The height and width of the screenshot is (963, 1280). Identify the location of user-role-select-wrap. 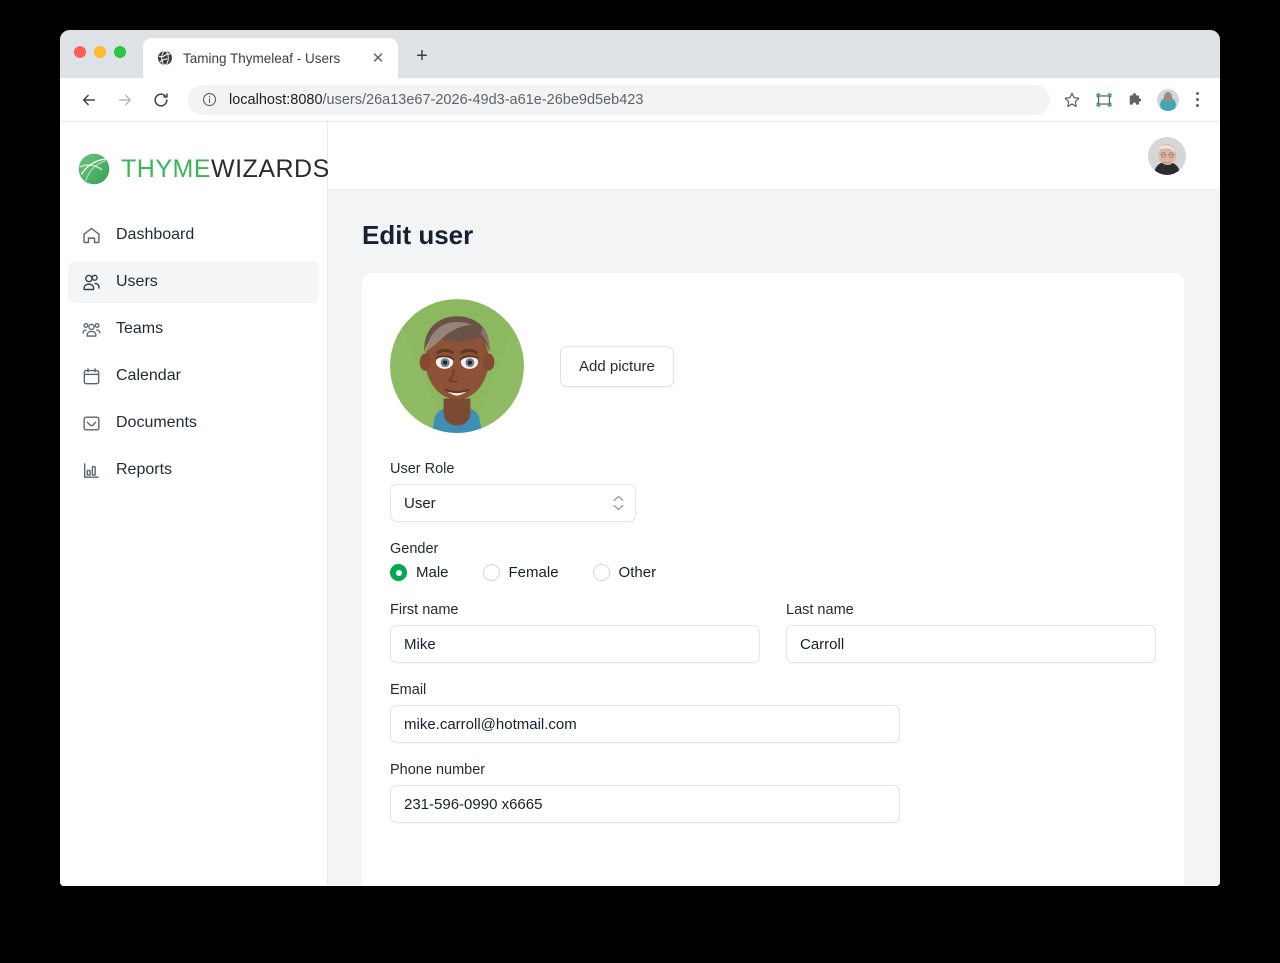
(513, 503).